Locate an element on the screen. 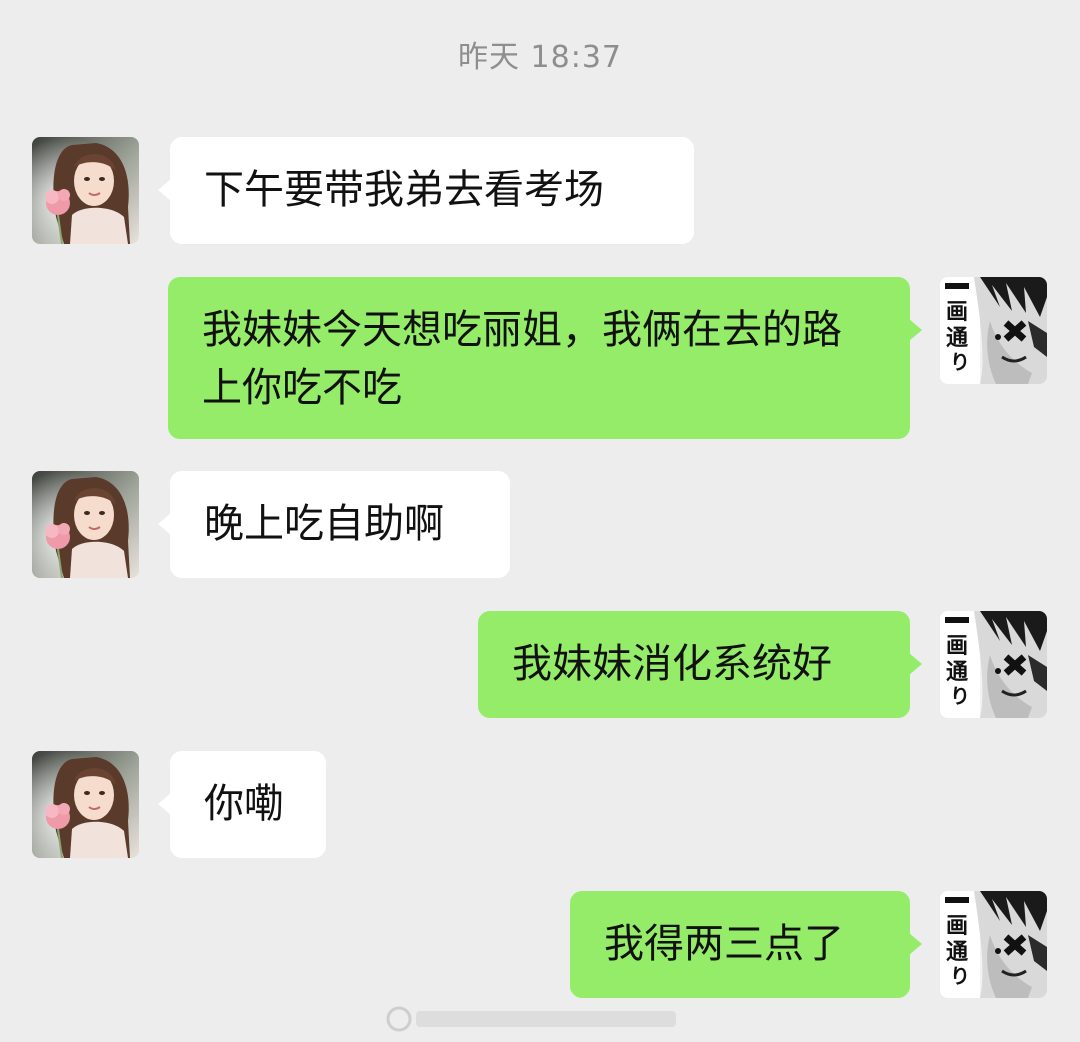 The width and height of the screenshot is (1080, 1042). incoming-message-bubble: 下午要带我弟去看考场 is located at coordinates (426, 190).